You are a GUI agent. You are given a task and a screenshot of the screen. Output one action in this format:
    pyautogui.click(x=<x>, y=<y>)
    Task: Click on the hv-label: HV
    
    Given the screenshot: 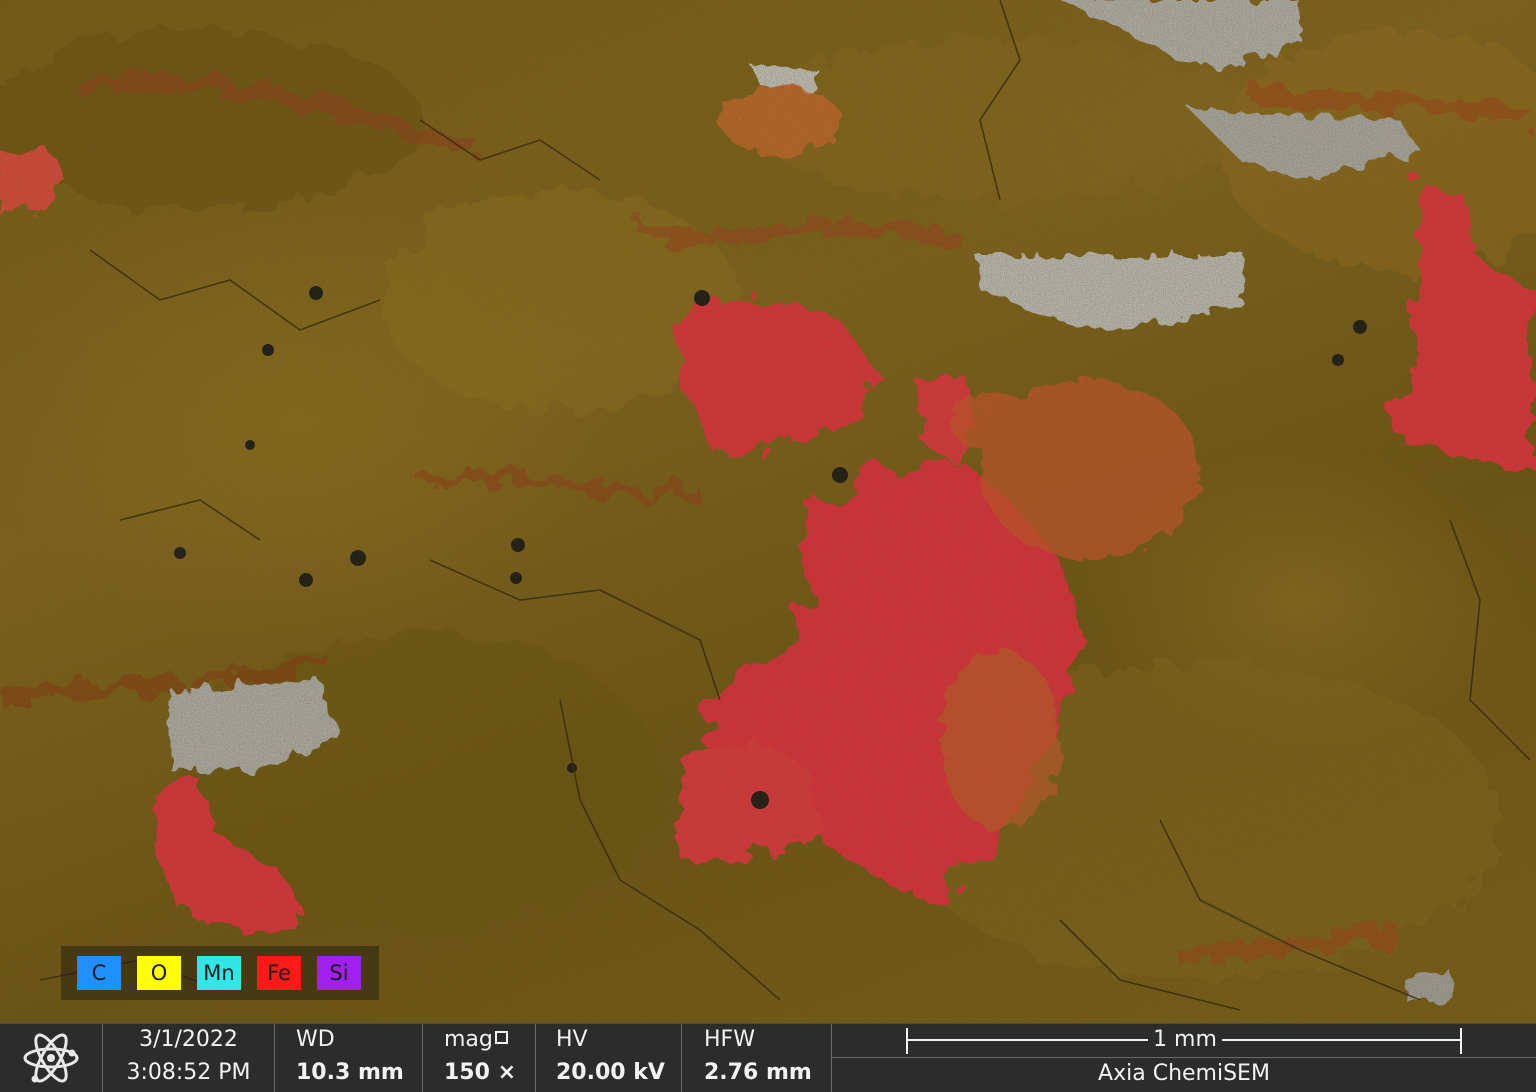 What is the action you would take?
    pyautogui.click(x=572, y=1039)
    